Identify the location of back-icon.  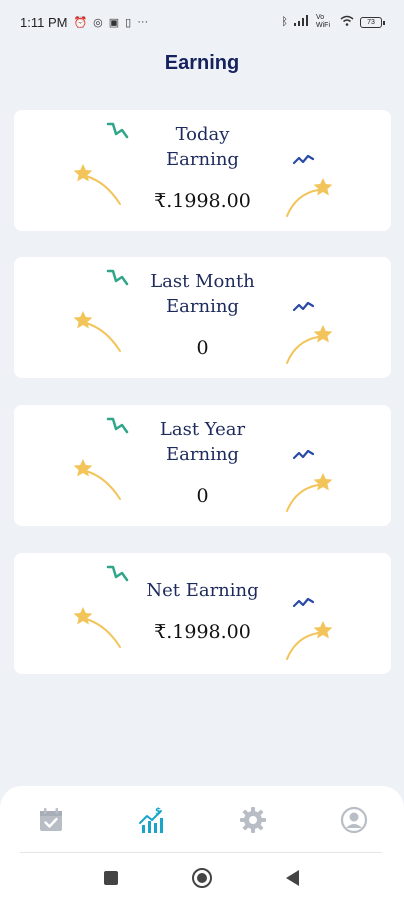
(292, 878).